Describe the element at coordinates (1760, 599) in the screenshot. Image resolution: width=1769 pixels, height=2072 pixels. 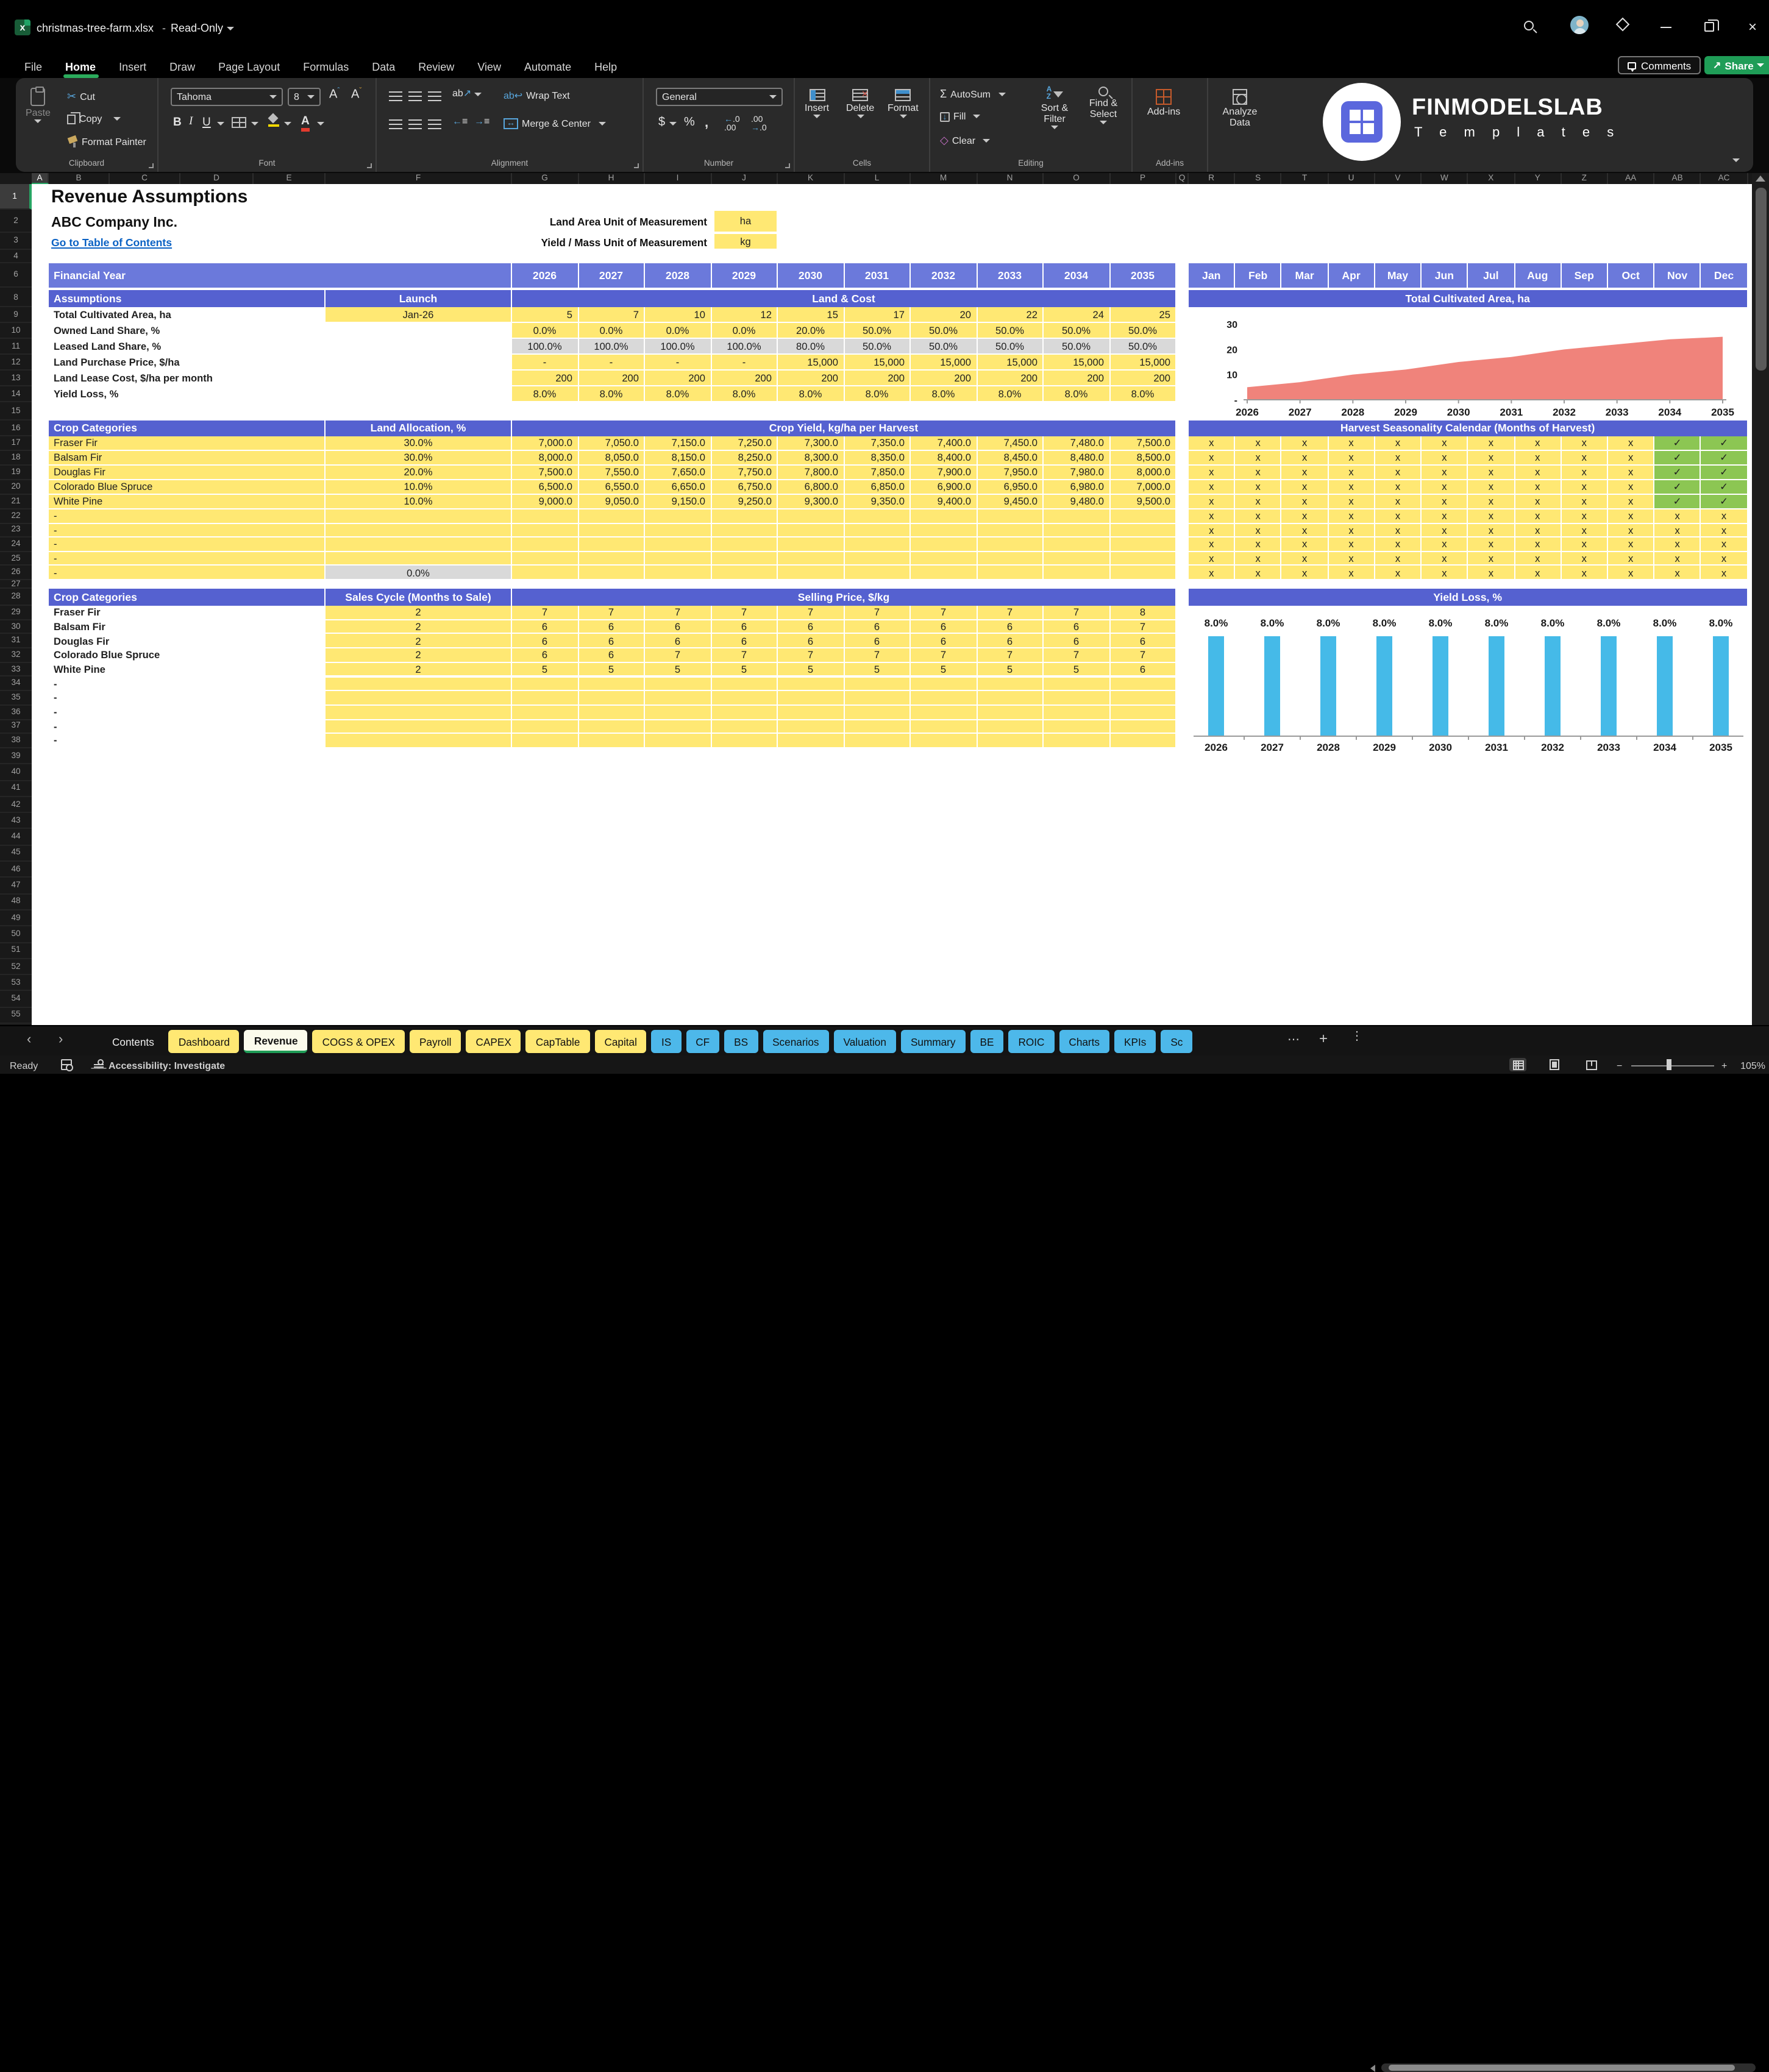
I see `vertical-scrollbar` at that location.